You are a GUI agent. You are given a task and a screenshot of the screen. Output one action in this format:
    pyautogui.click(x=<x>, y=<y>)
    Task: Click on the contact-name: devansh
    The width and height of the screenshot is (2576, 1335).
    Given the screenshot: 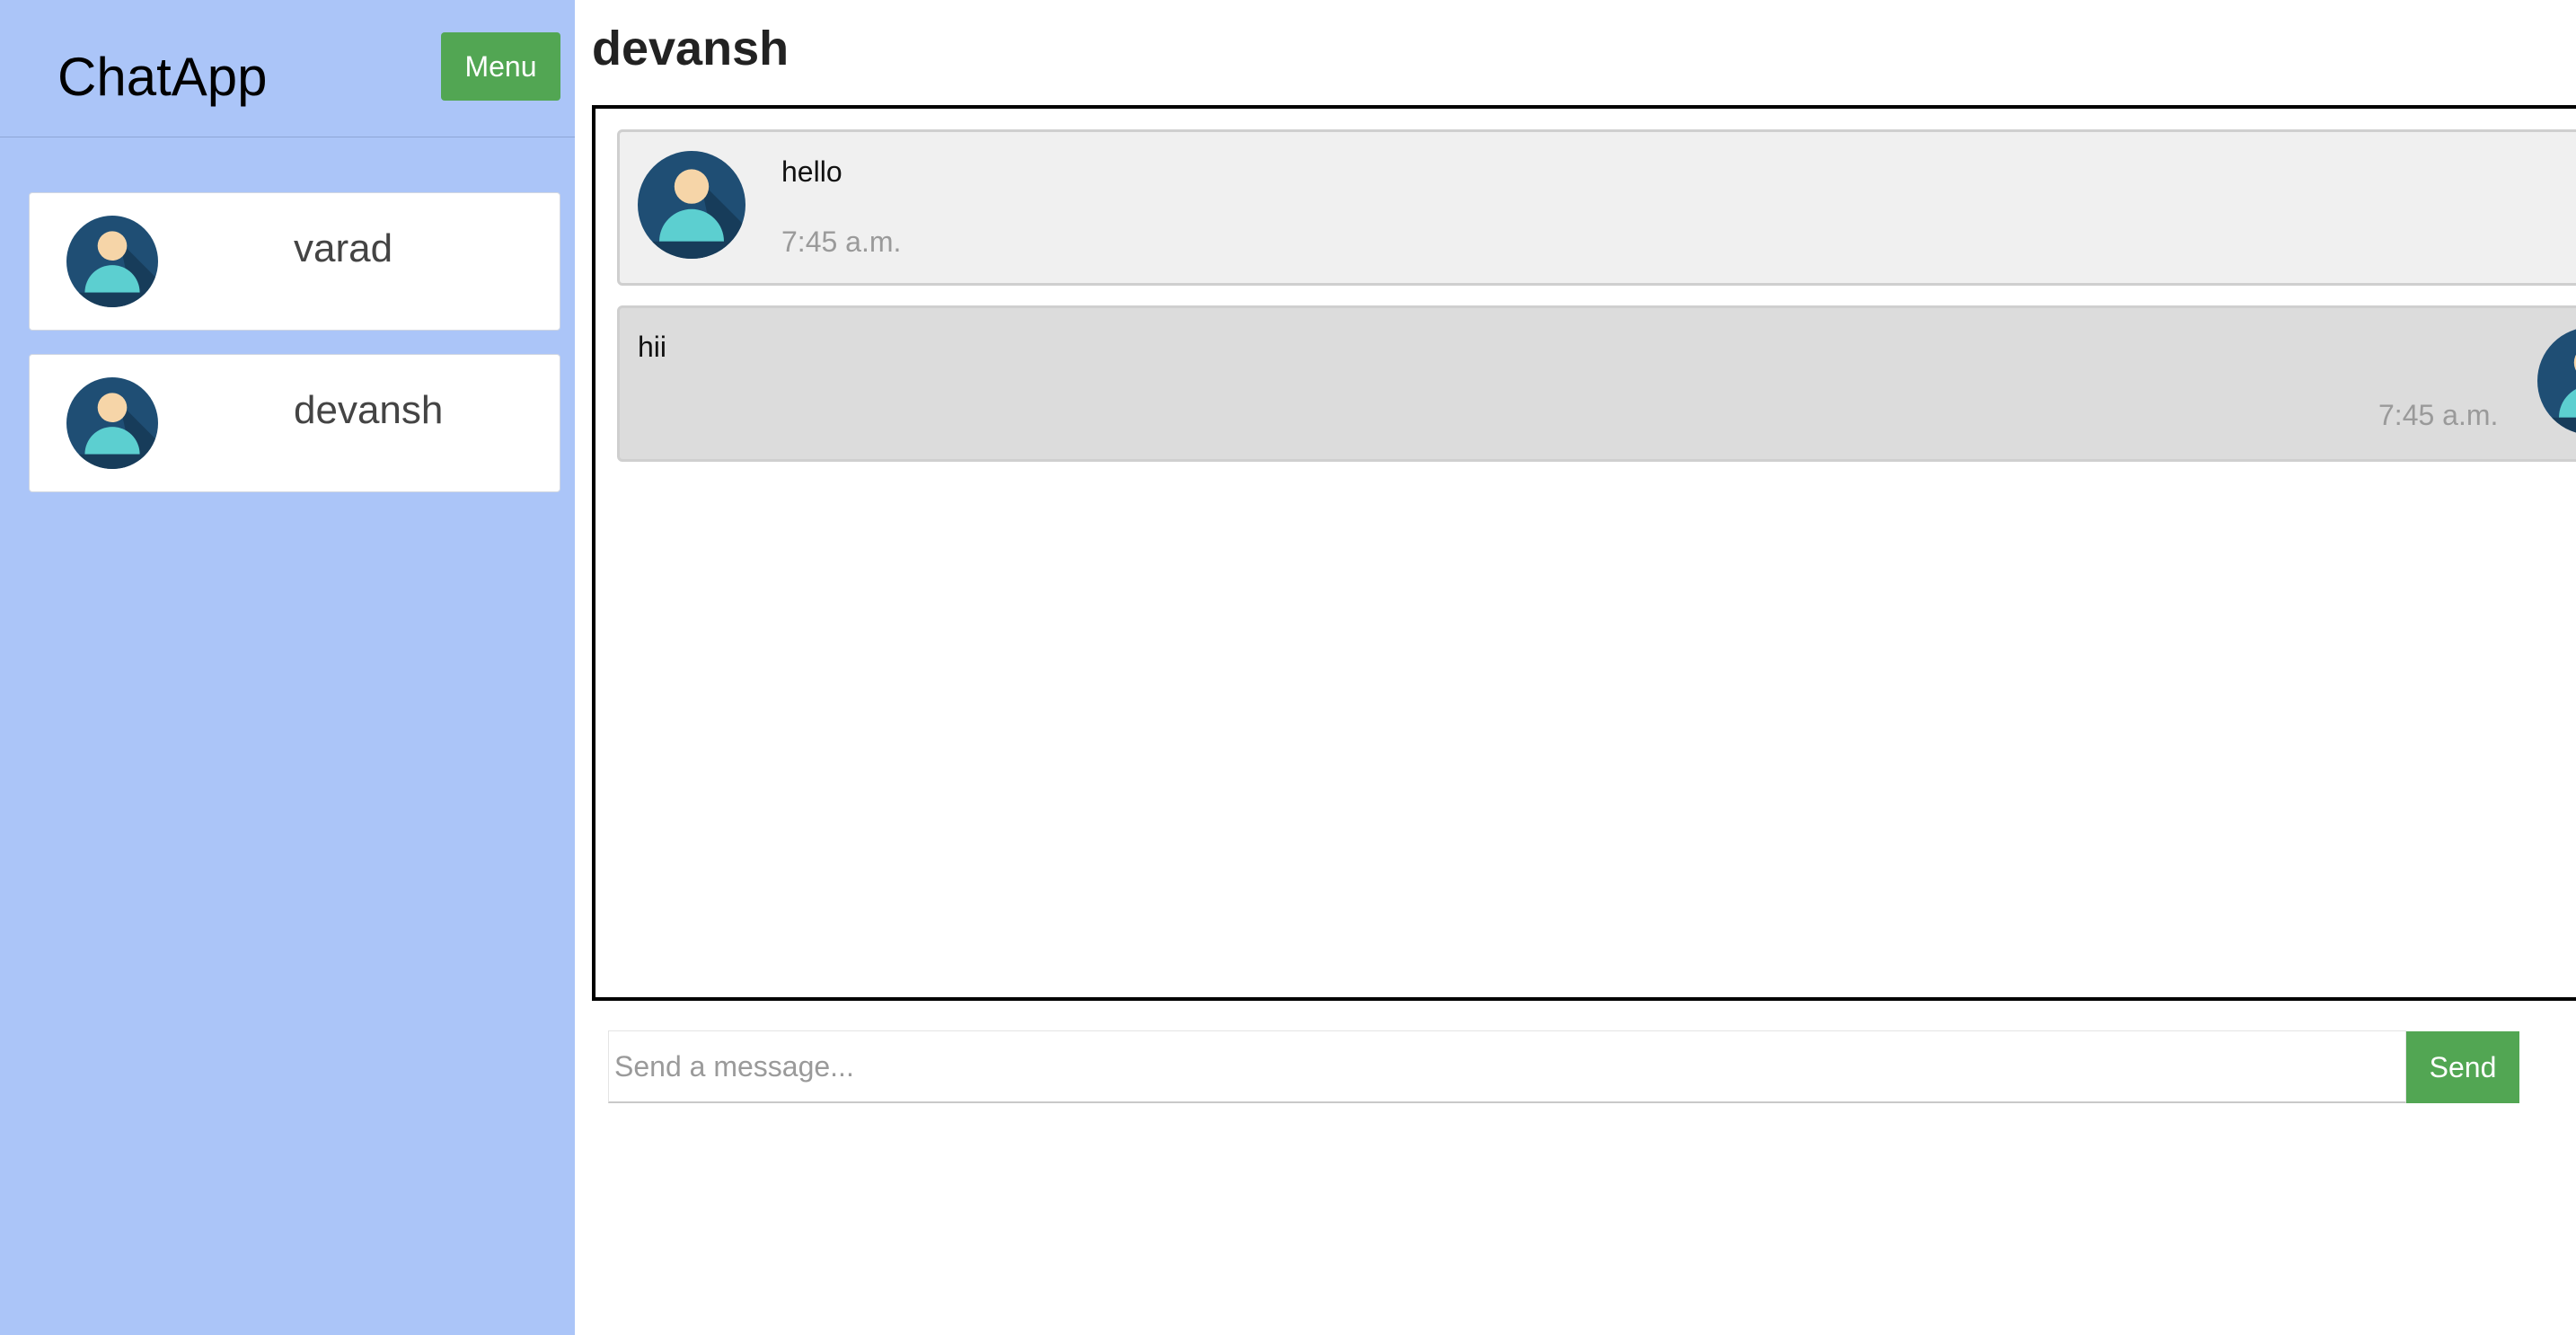 What is the action you would take?
    pyautogui.click(x=369, y=410)
    